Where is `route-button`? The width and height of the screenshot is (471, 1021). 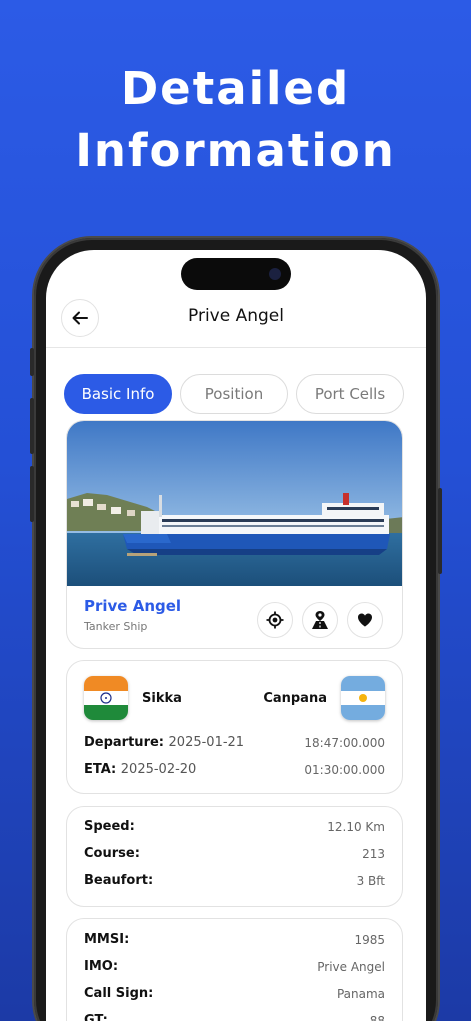
route-button is located at coordinates (320, 620).